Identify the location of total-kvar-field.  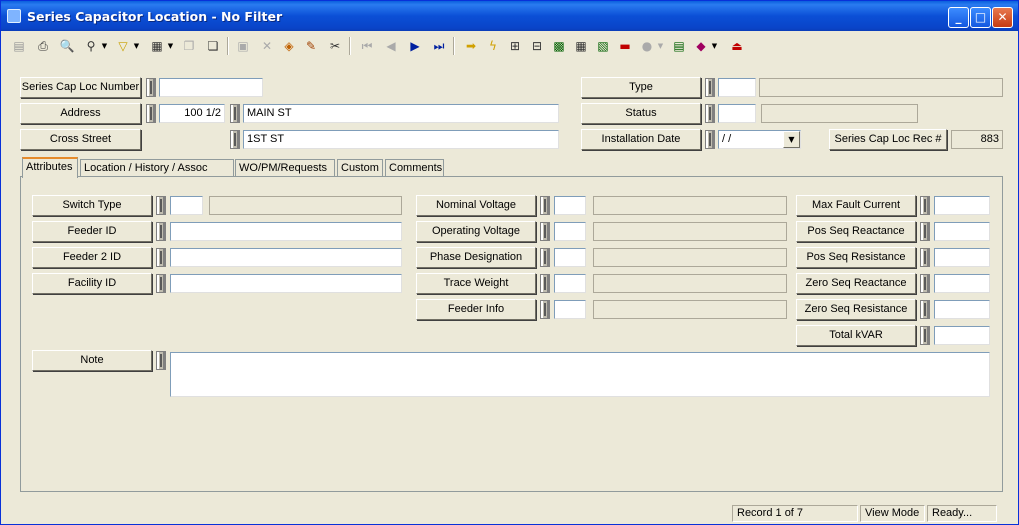
(962, 335).